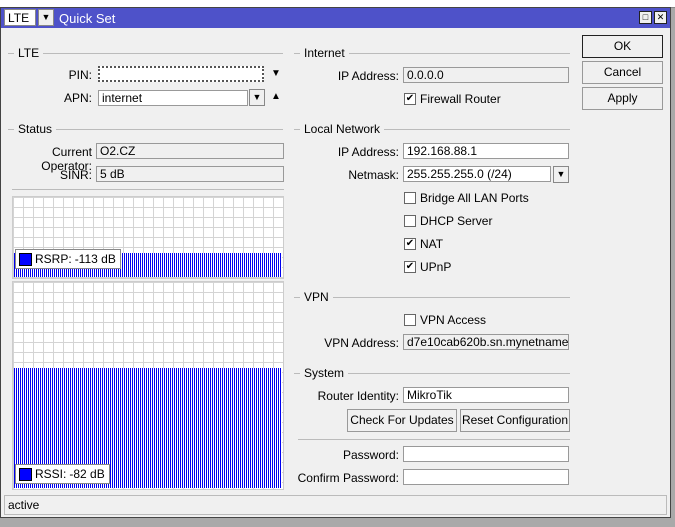  What do you see at coordinates (410, 198) in the screenshot?
I see `bridge-checkbox` at bounding box center [410, 198].